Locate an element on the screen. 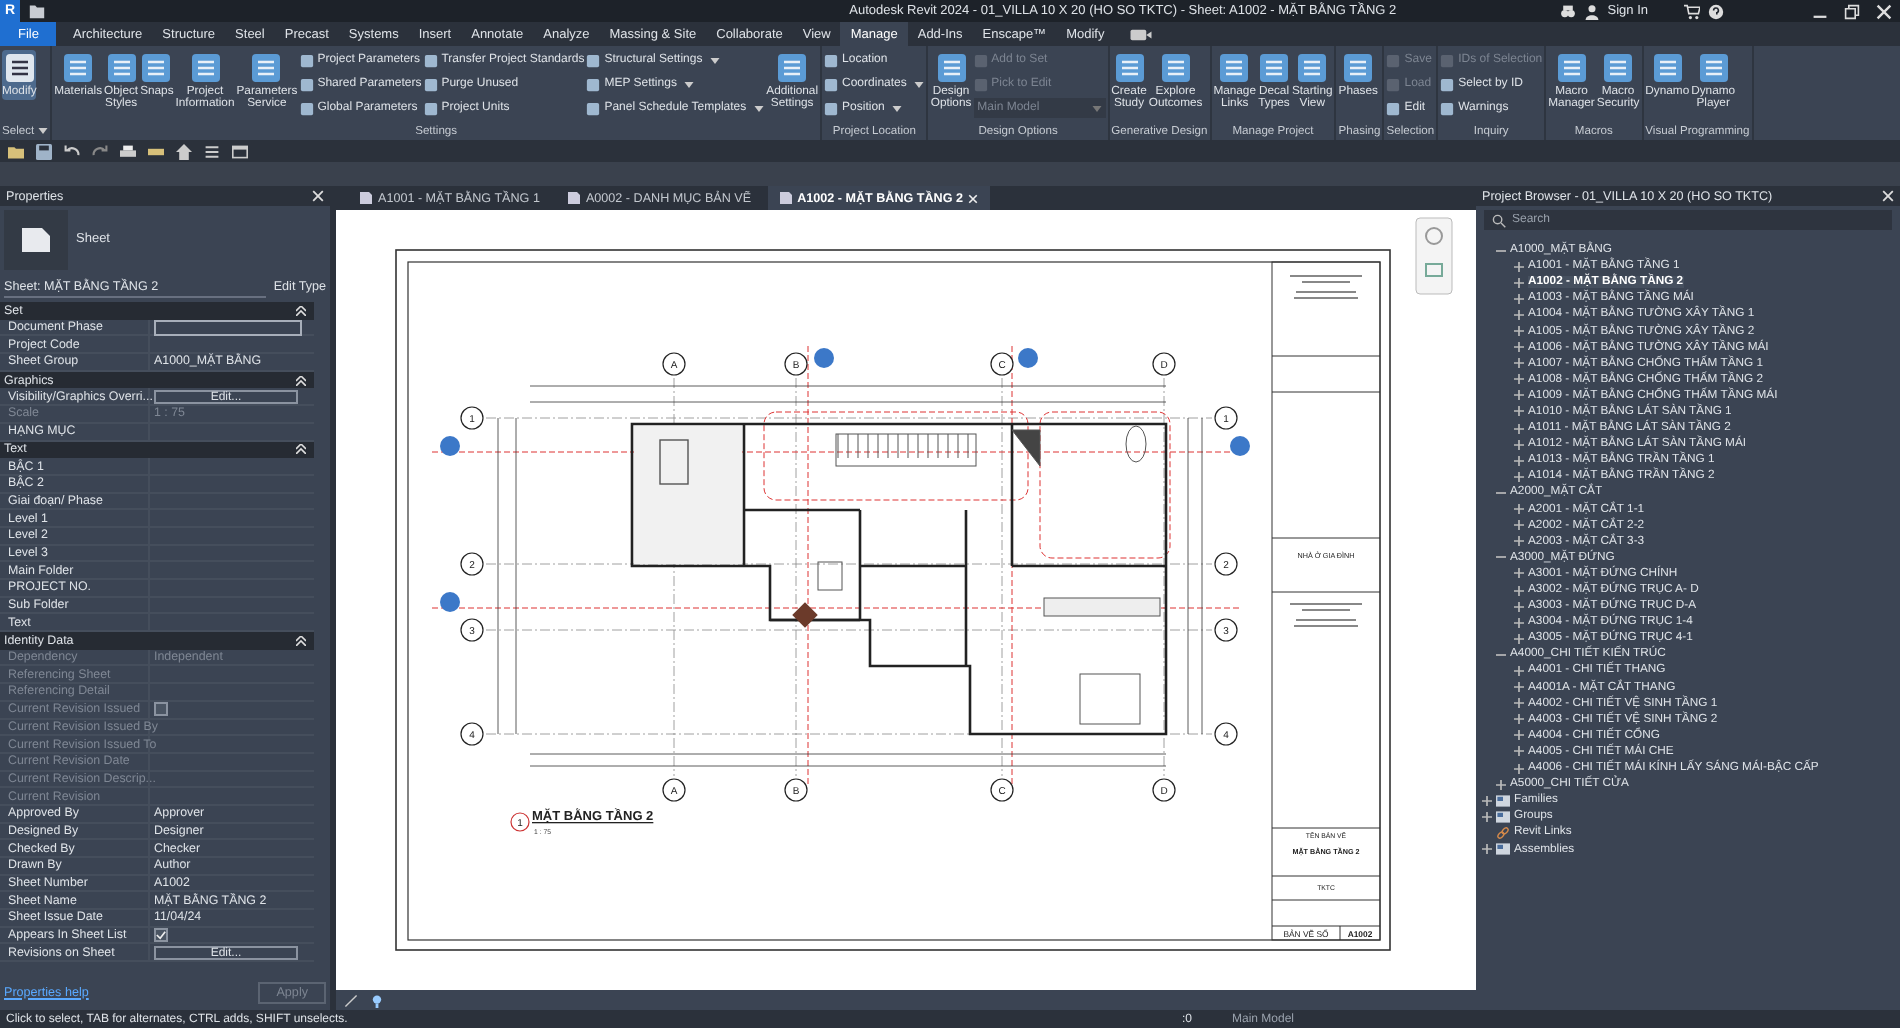 This screenshot has height=1028, width=1900. window-icon is located at coordinates (240, 151).